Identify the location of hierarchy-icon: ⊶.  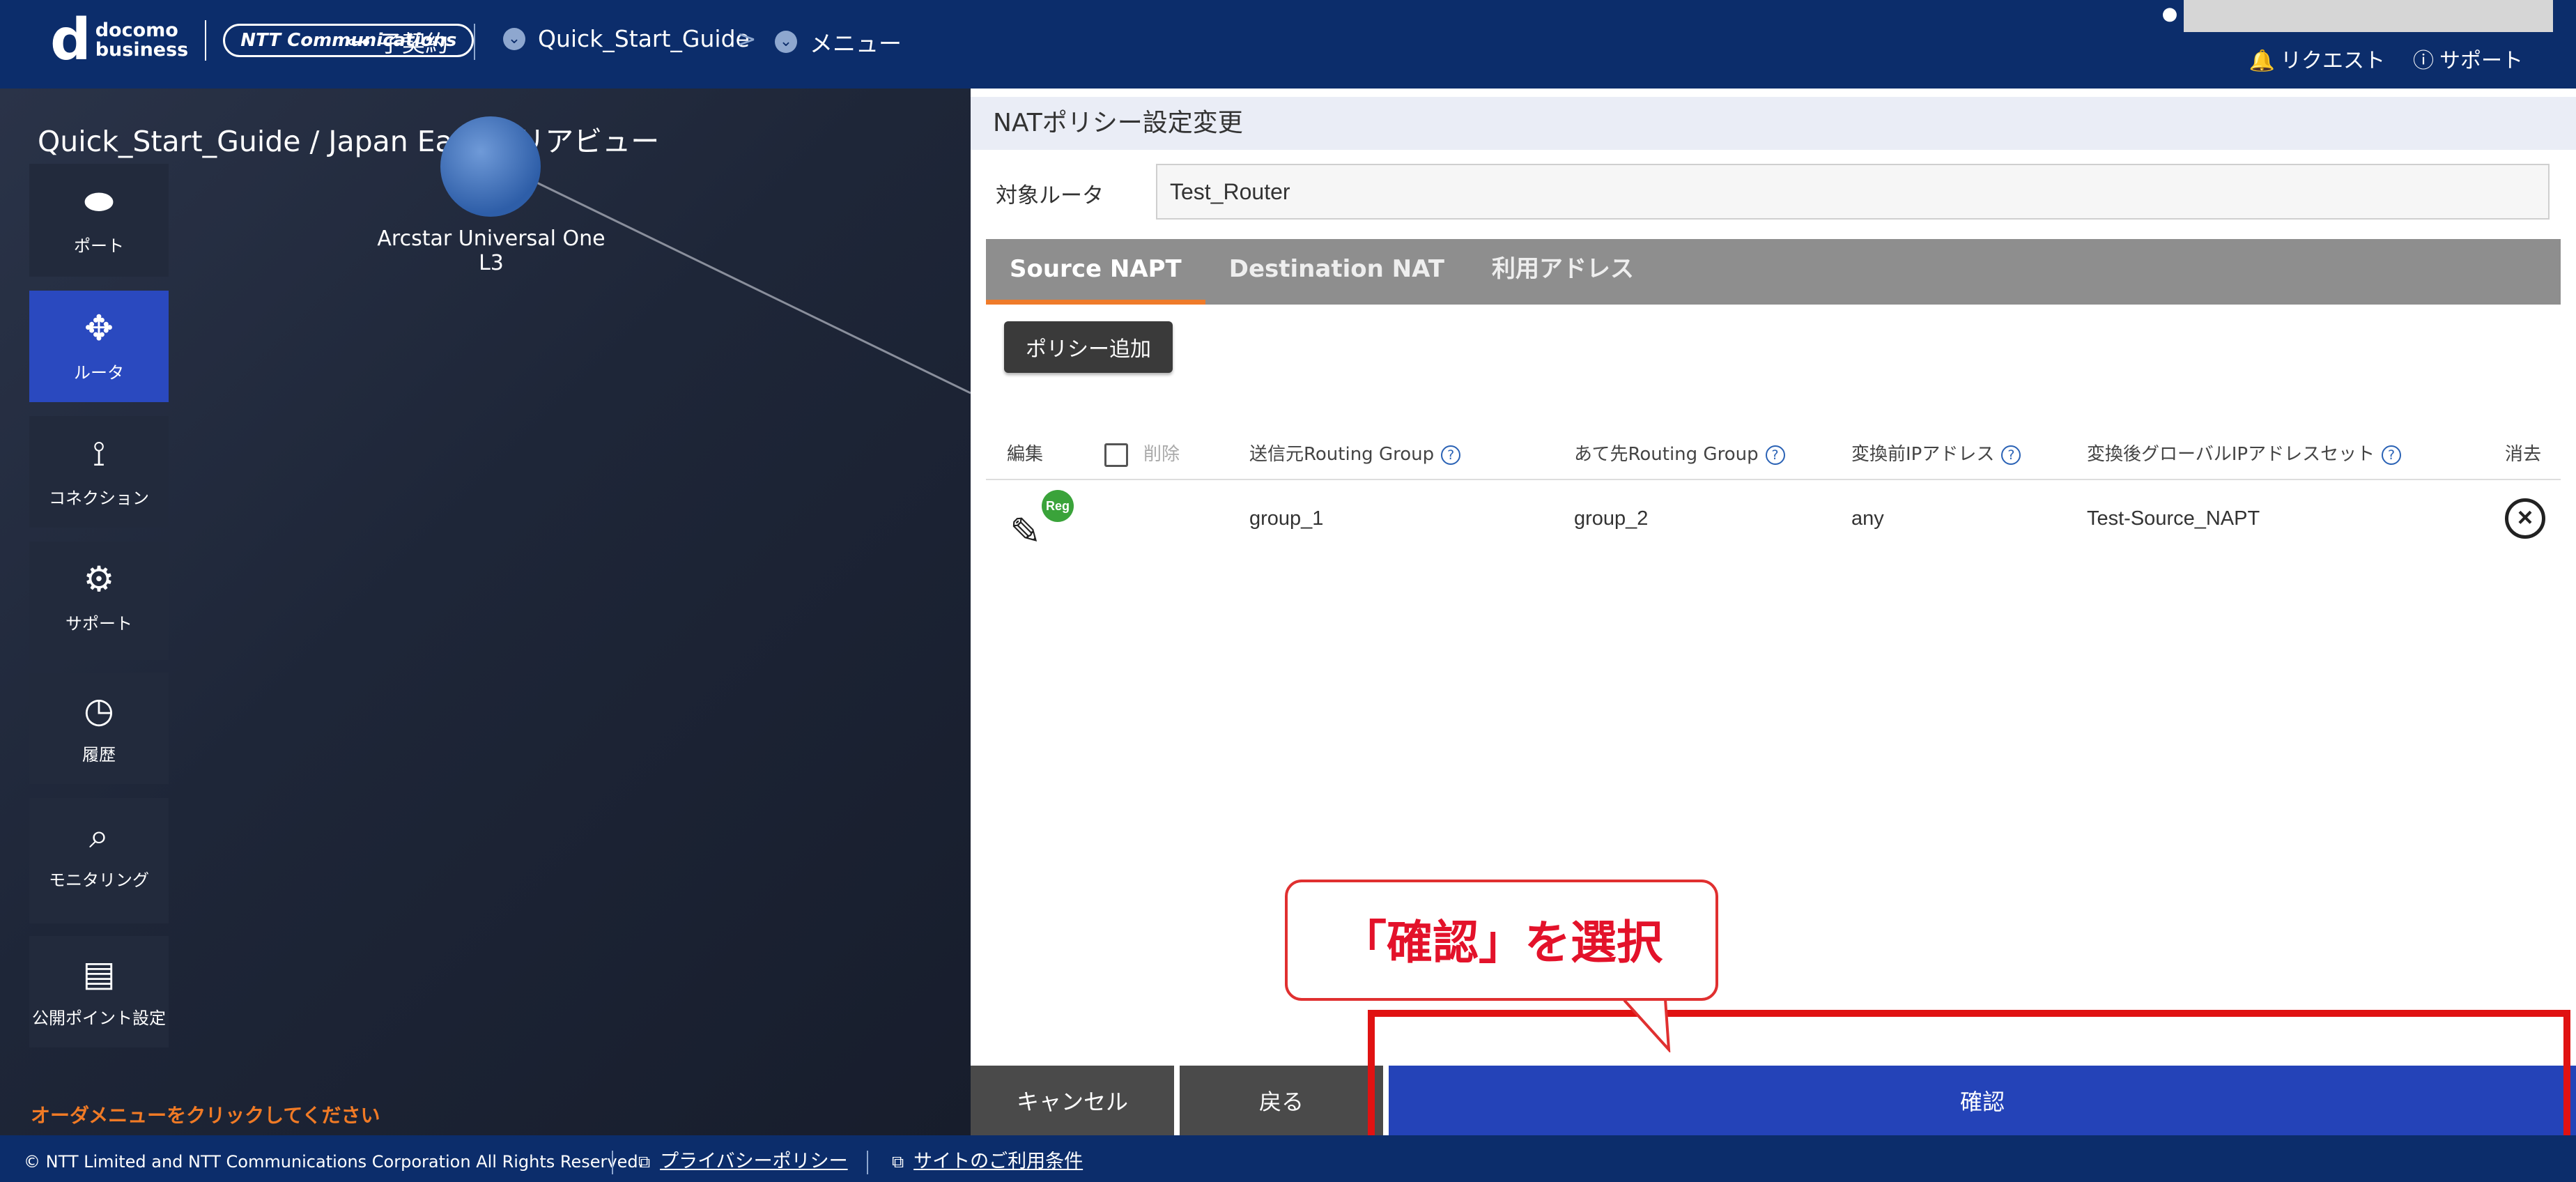
(359, 42).